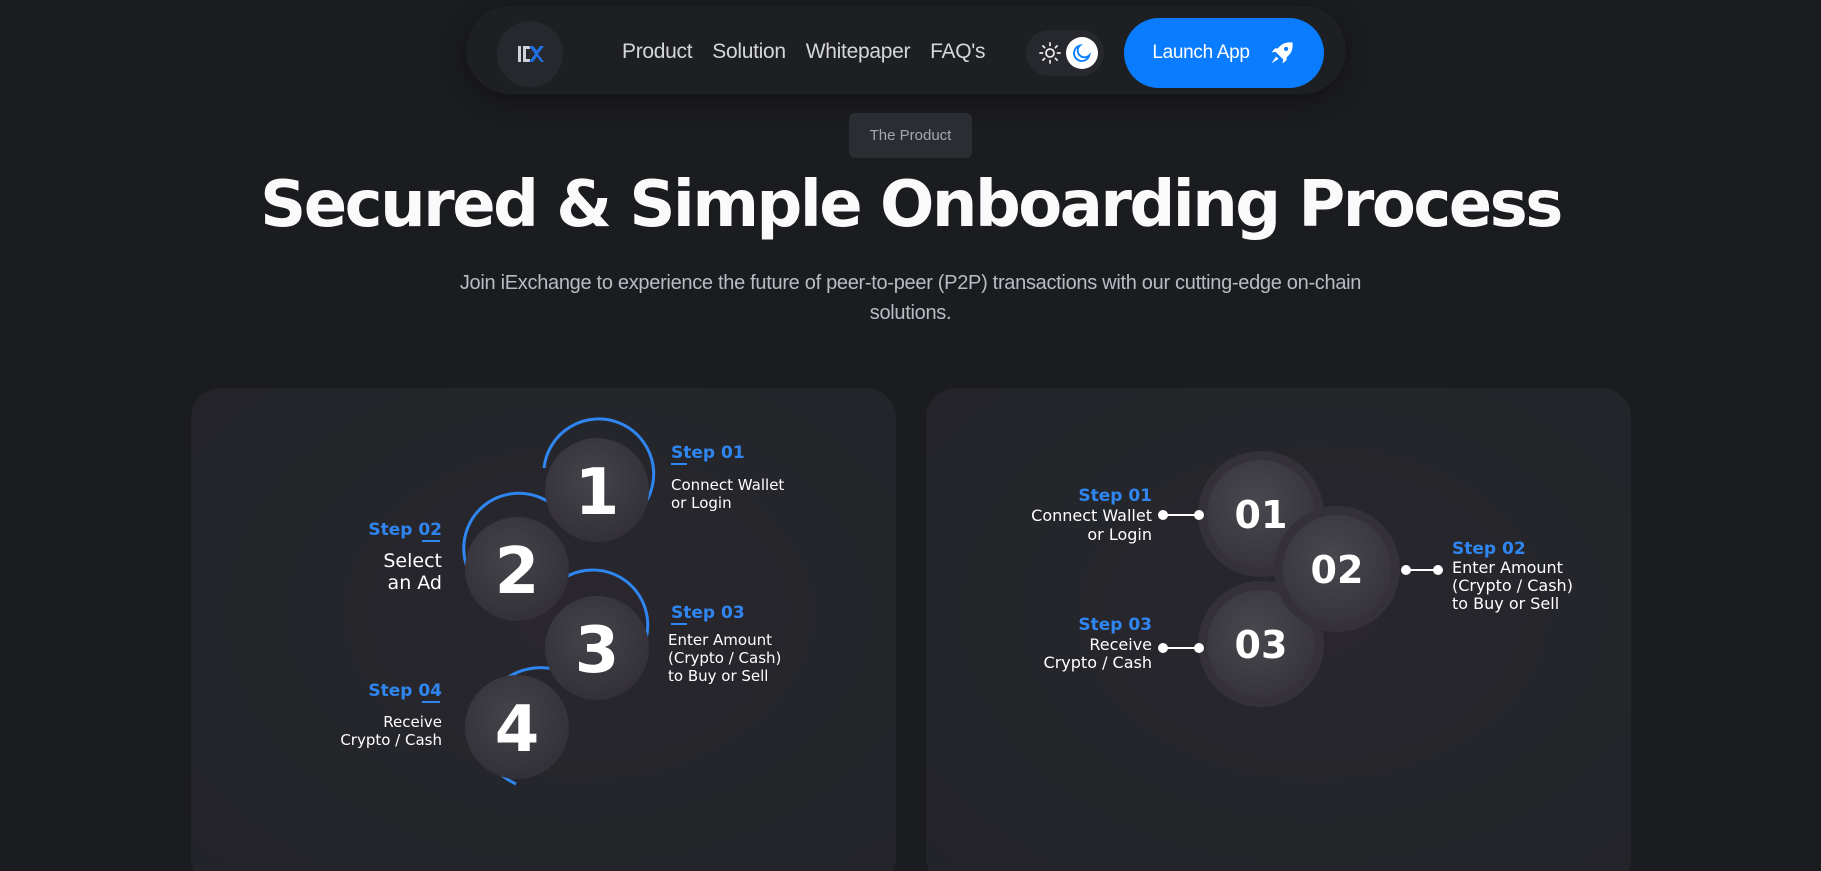  I want to click on step-circle-02: 02, so click(1337, 569).